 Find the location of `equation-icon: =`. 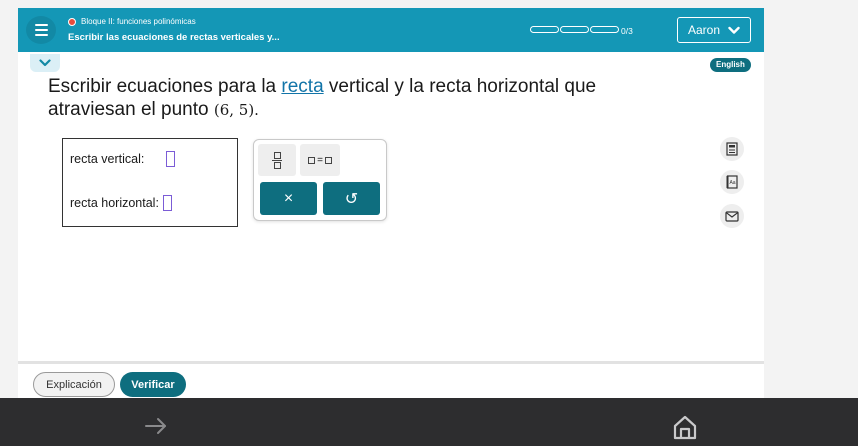

equation-icon: = is located at coordinates (320, 160).